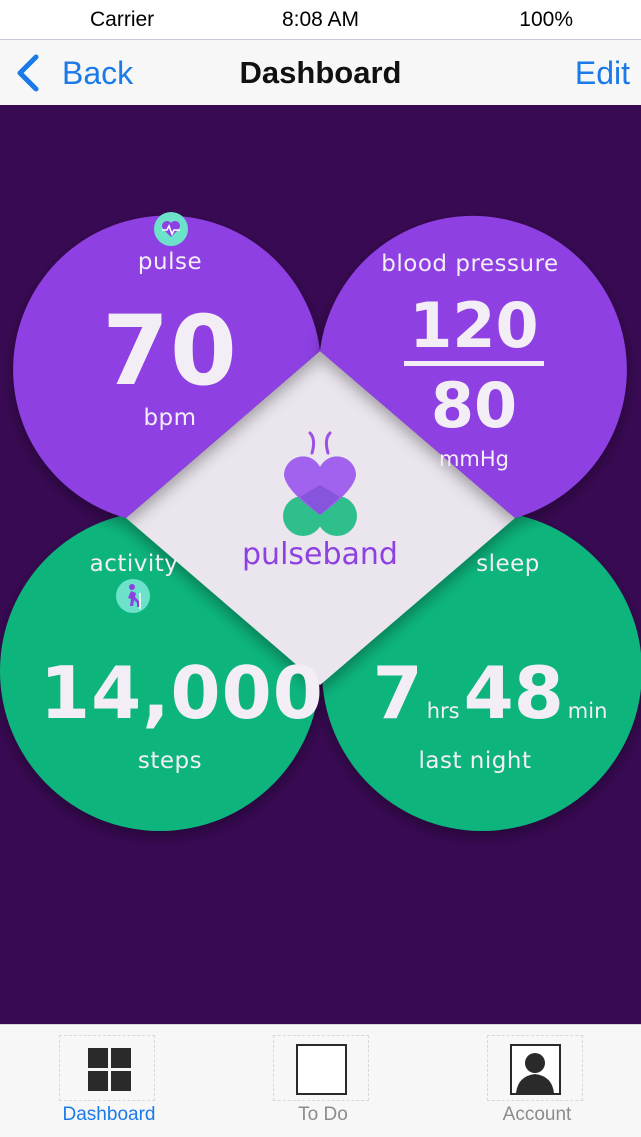  I want to click on sleep-minutes-value: 48, so click(513, 693).